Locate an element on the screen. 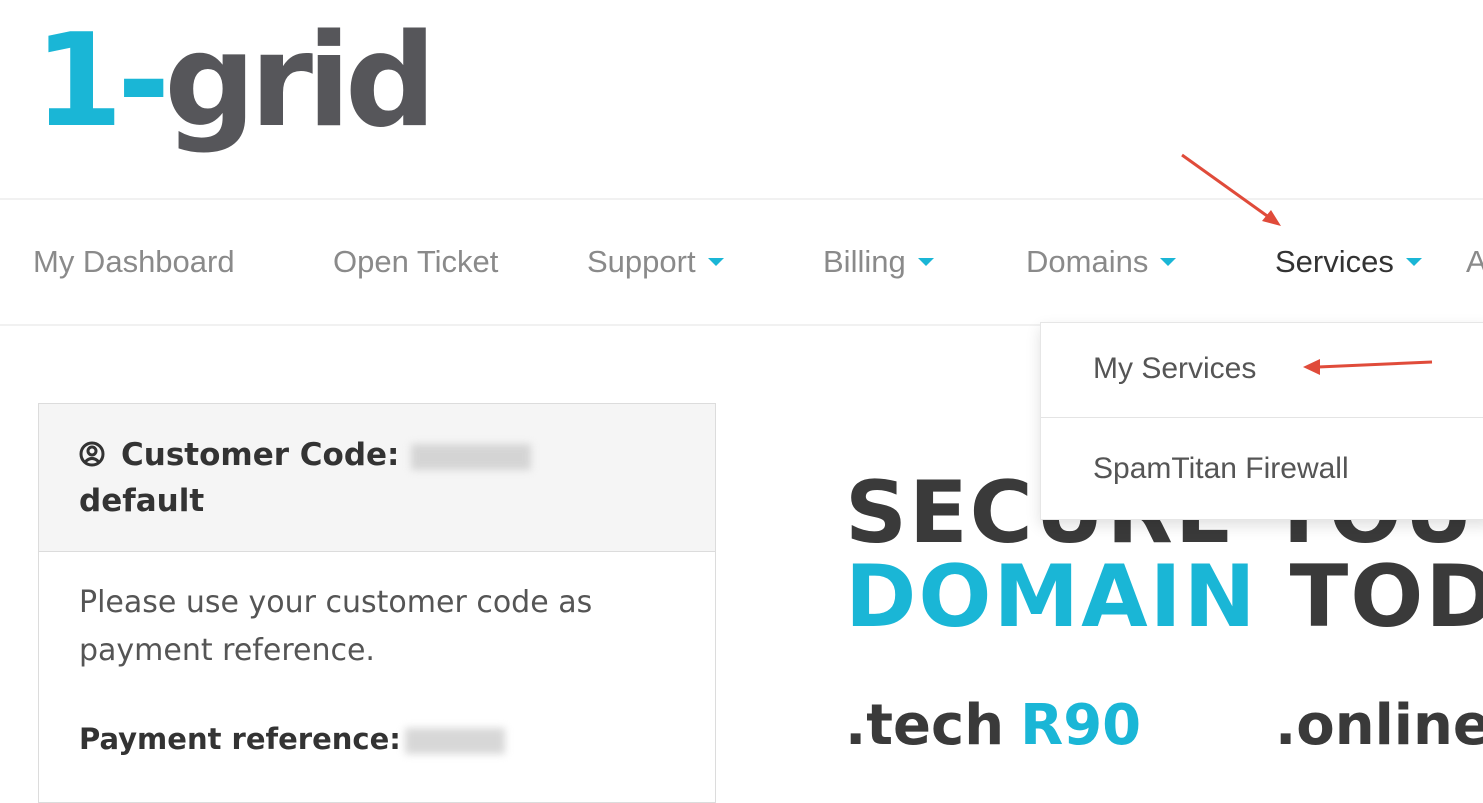 This screenshot has height=803, width=1483. promo-headline-2: DOMAIN TODAY is located at coordinates (1164, 597).